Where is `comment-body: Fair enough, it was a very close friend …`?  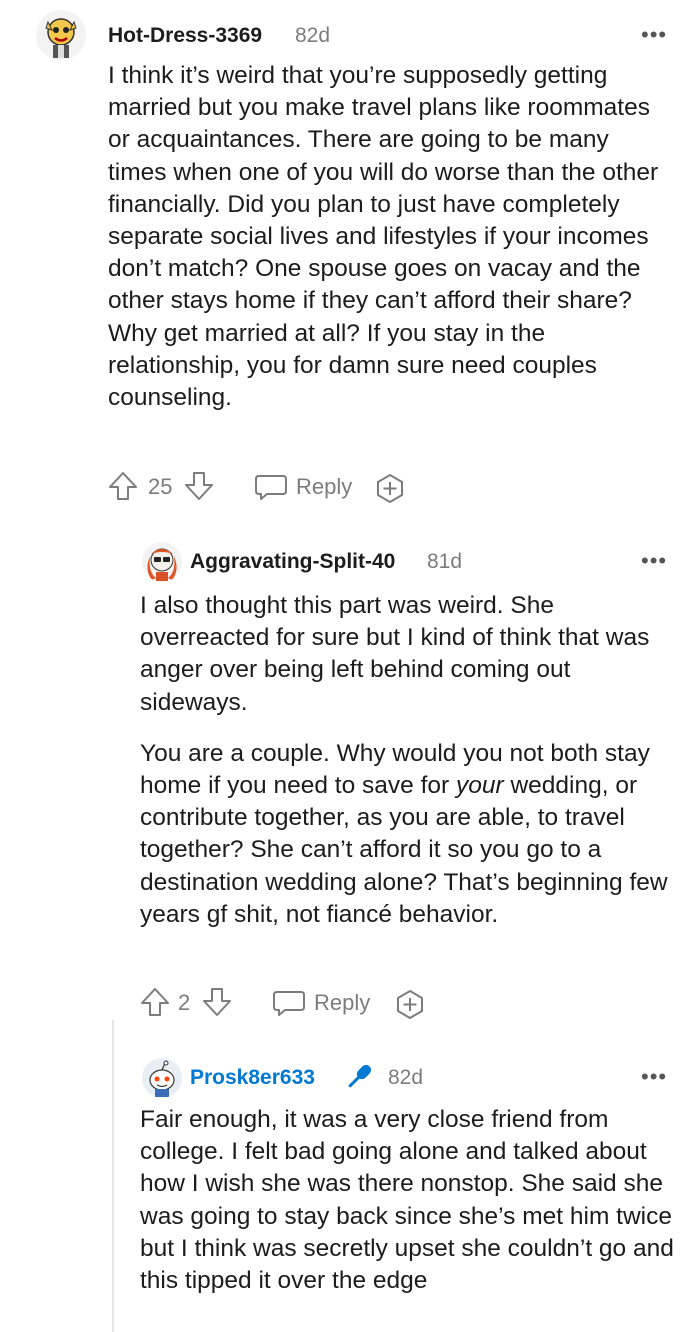 comment-body: Fair enough, it was a very close friend … is located at coordinates (410, 1200).